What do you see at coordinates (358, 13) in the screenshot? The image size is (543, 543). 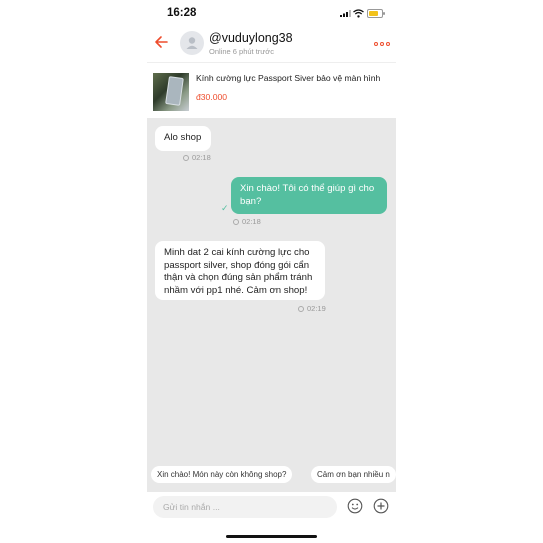 I see `wifi-icon` at bounding box center [358, 13].